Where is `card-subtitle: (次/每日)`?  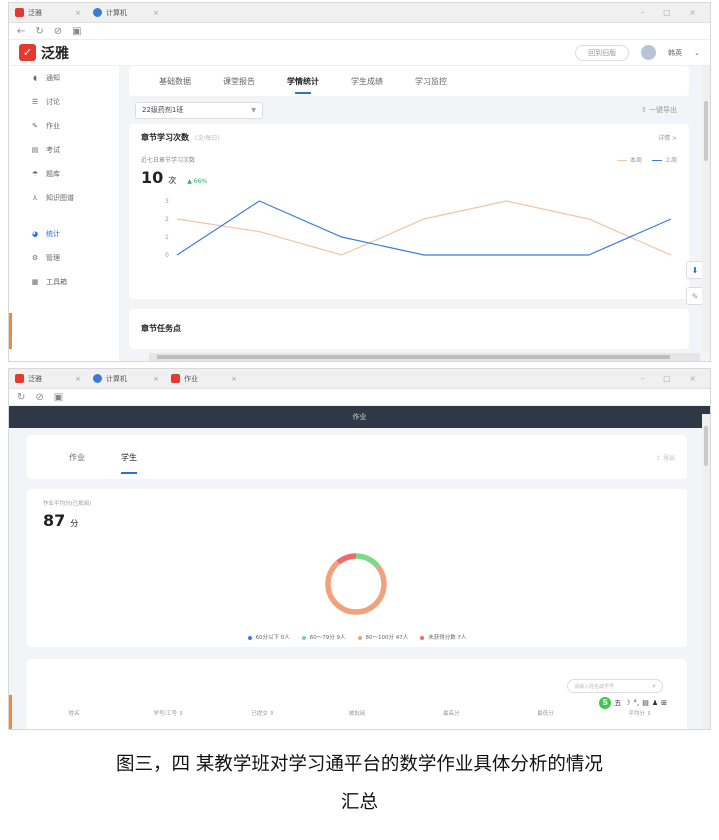
card-subtitle: (次/每日) is located at coordinates (207, 138).